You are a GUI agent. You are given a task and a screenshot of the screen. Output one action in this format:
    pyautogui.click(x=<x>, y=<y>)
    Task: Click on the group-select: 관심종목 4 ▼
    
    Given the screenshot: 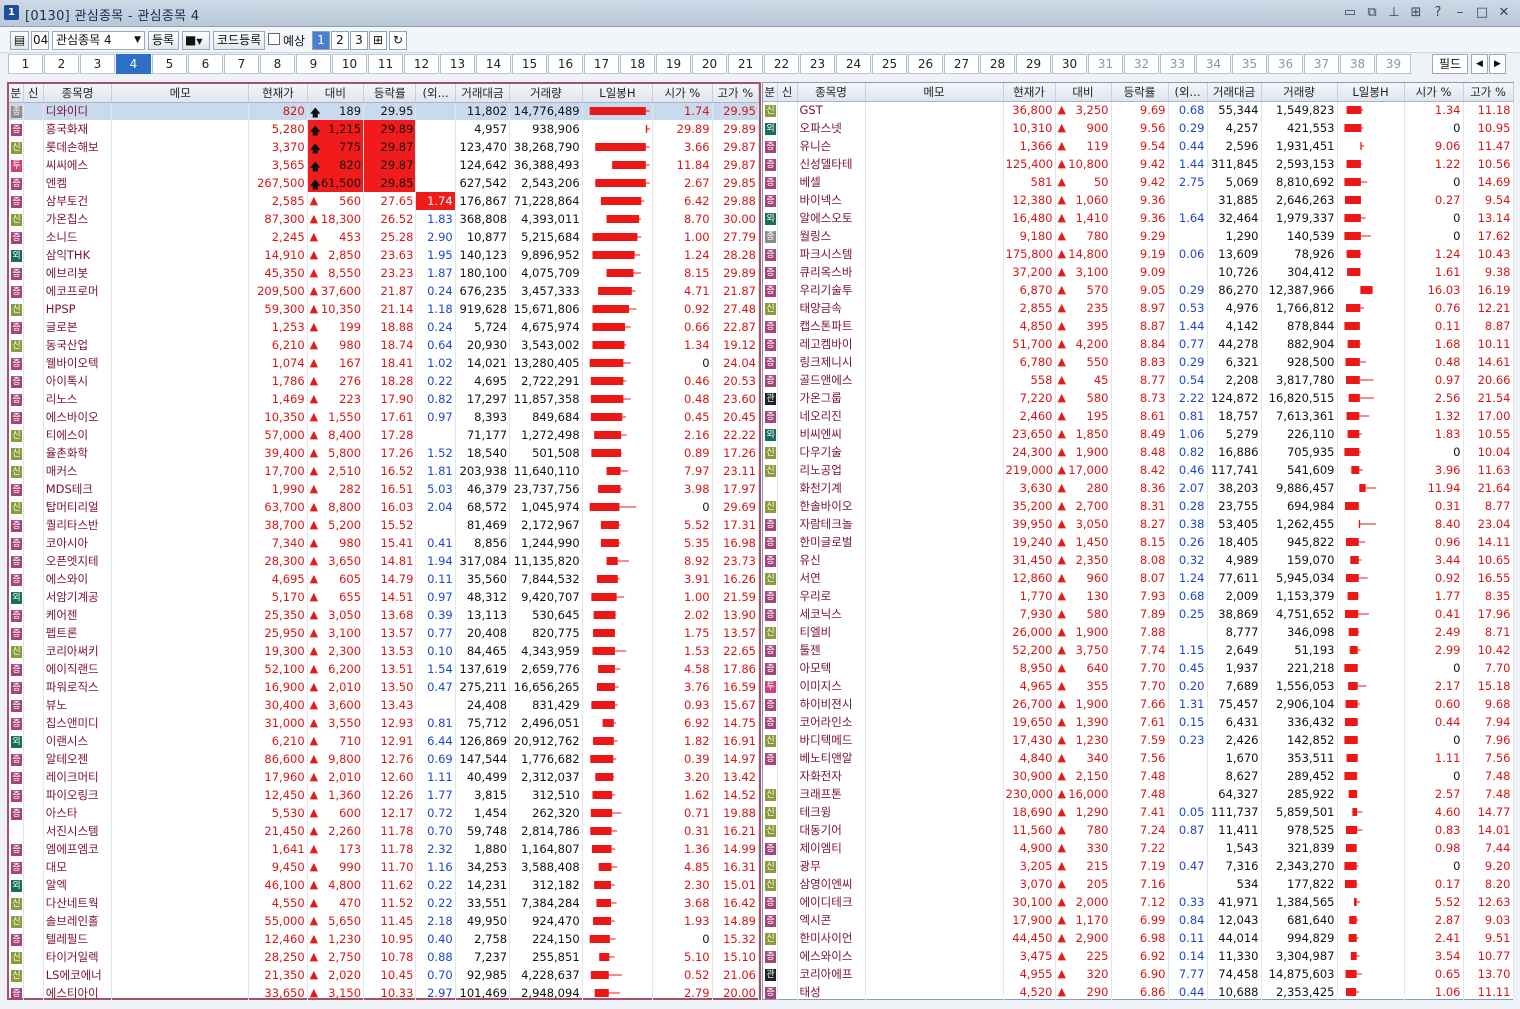 What is the action you would take?
    pyautogui.click(x=98, y=40)
    